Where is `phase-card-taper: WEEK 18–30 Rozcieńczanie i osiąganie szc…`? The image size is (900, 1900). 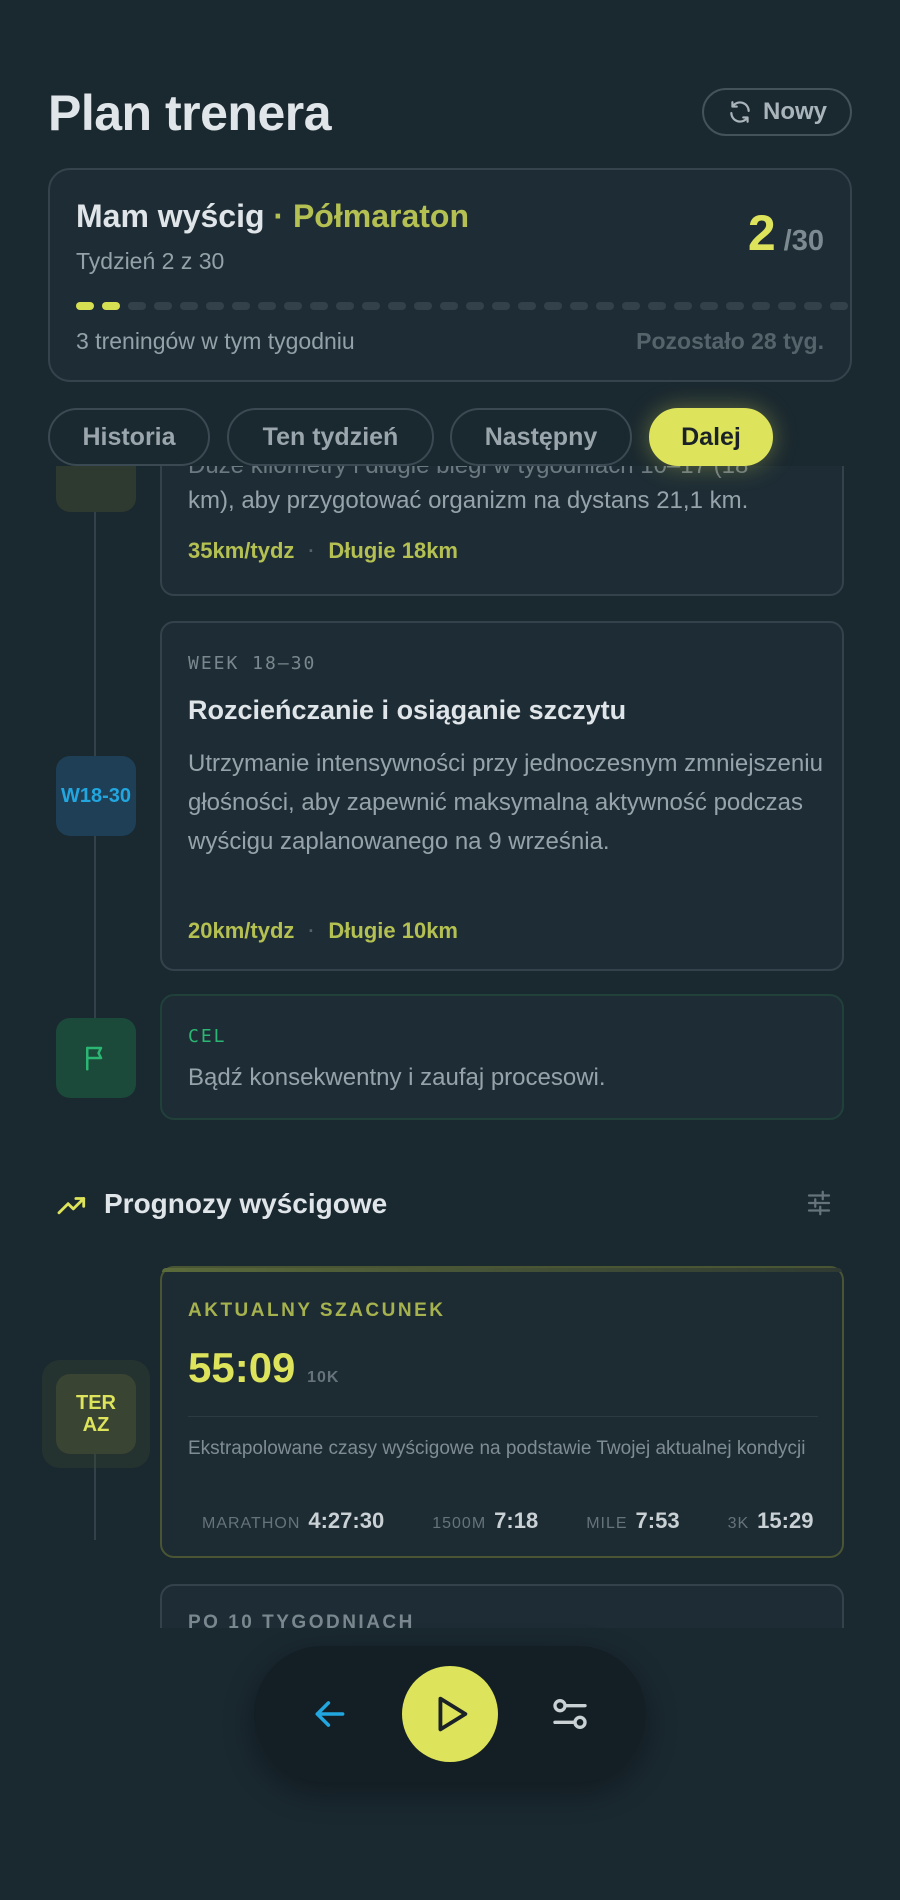 phase-card-taper: WEEK 18–30 Rozcieńczanie i osiąganie szc… is located at coordinates (502, 796).